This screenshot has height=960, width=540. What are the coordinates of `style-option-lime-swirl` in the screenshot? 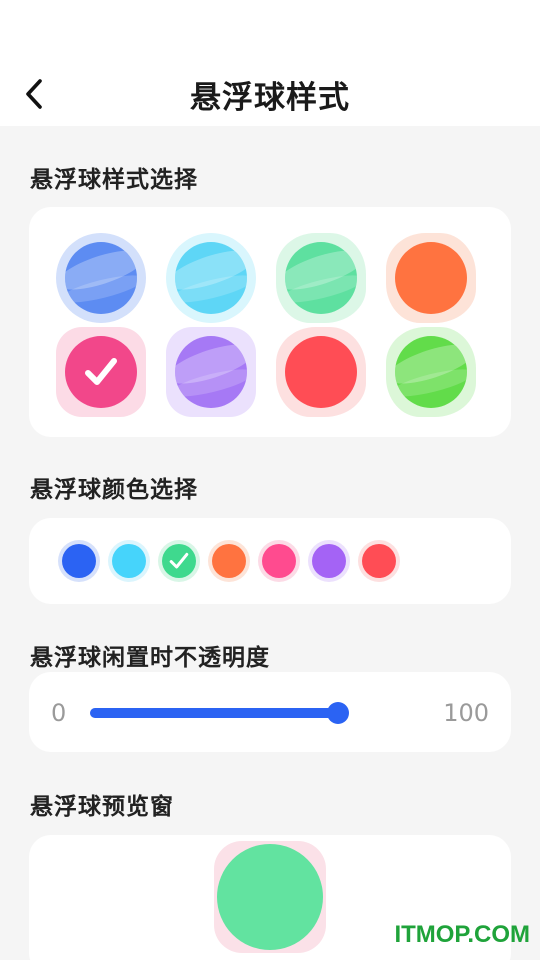 It's located at (431, 372).